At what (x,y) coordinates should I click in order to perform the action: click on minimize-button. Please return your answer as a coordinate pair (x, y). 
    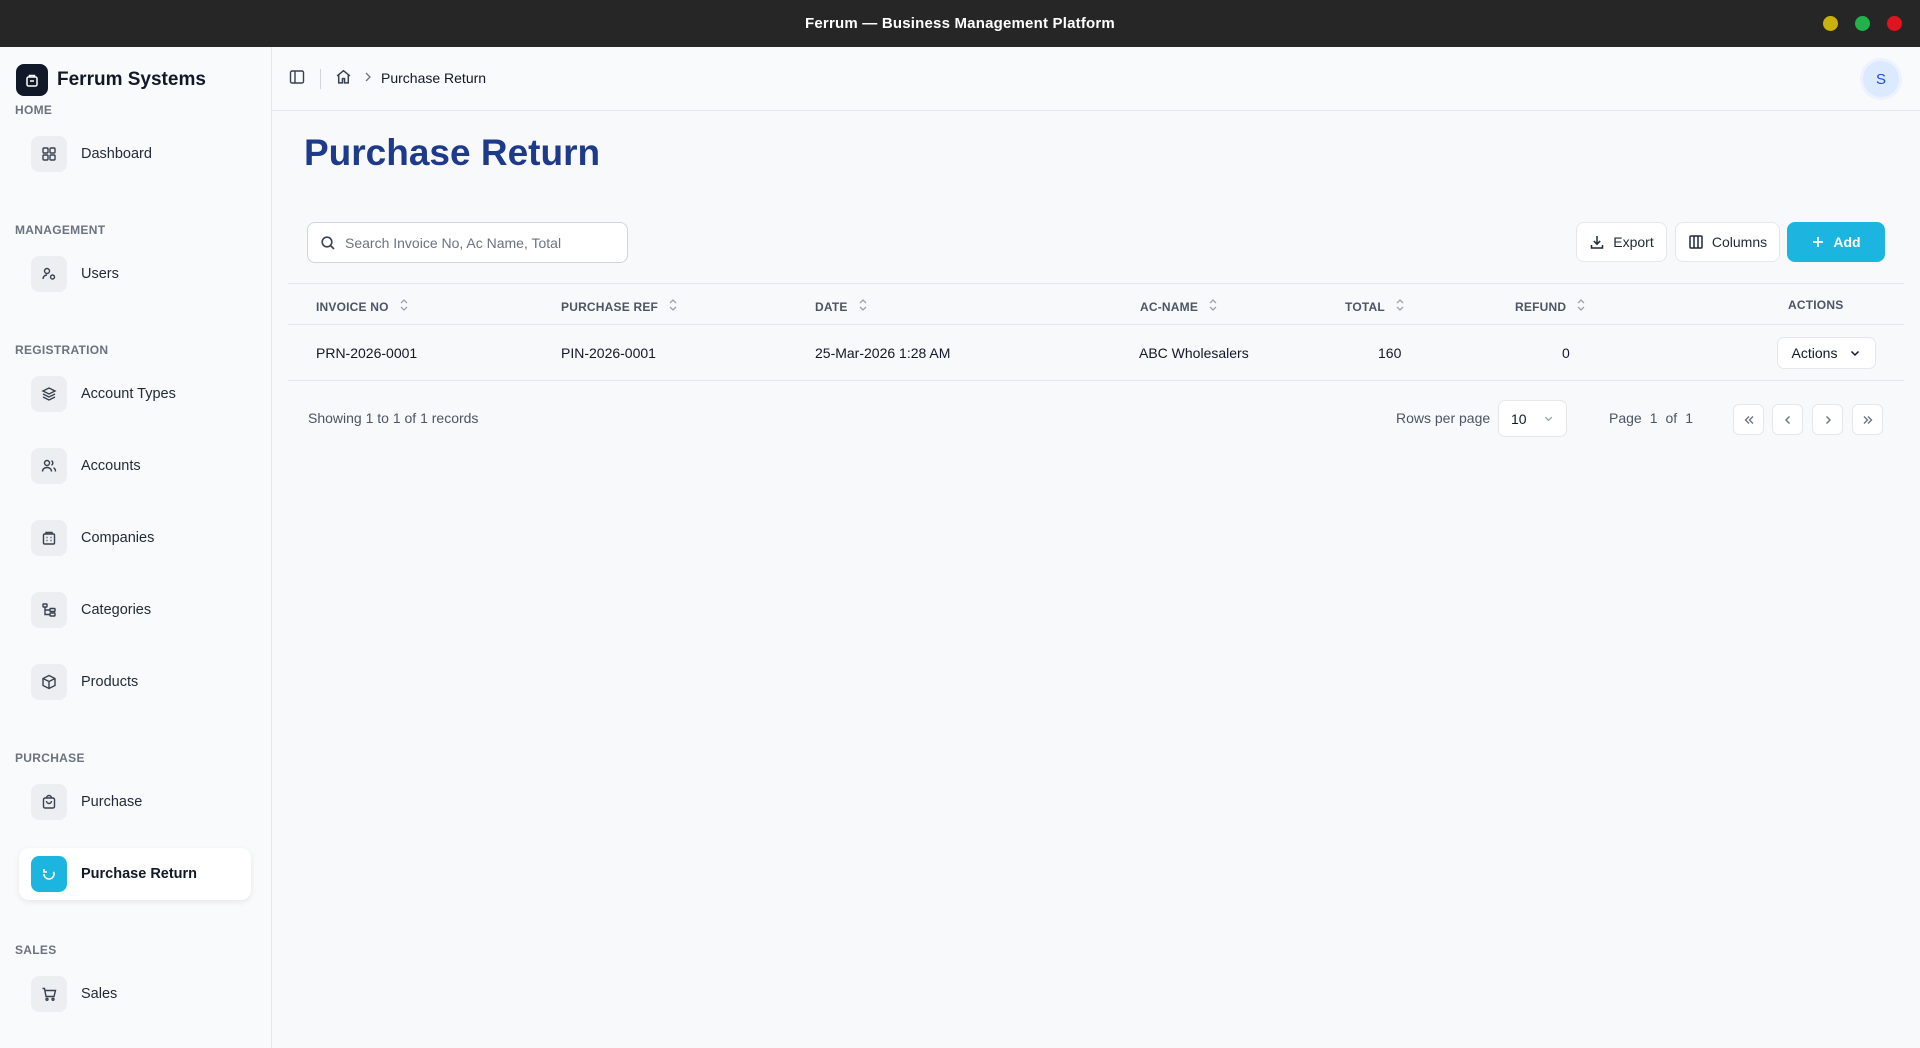
    Looking at the image, I should click on (1830, 23).